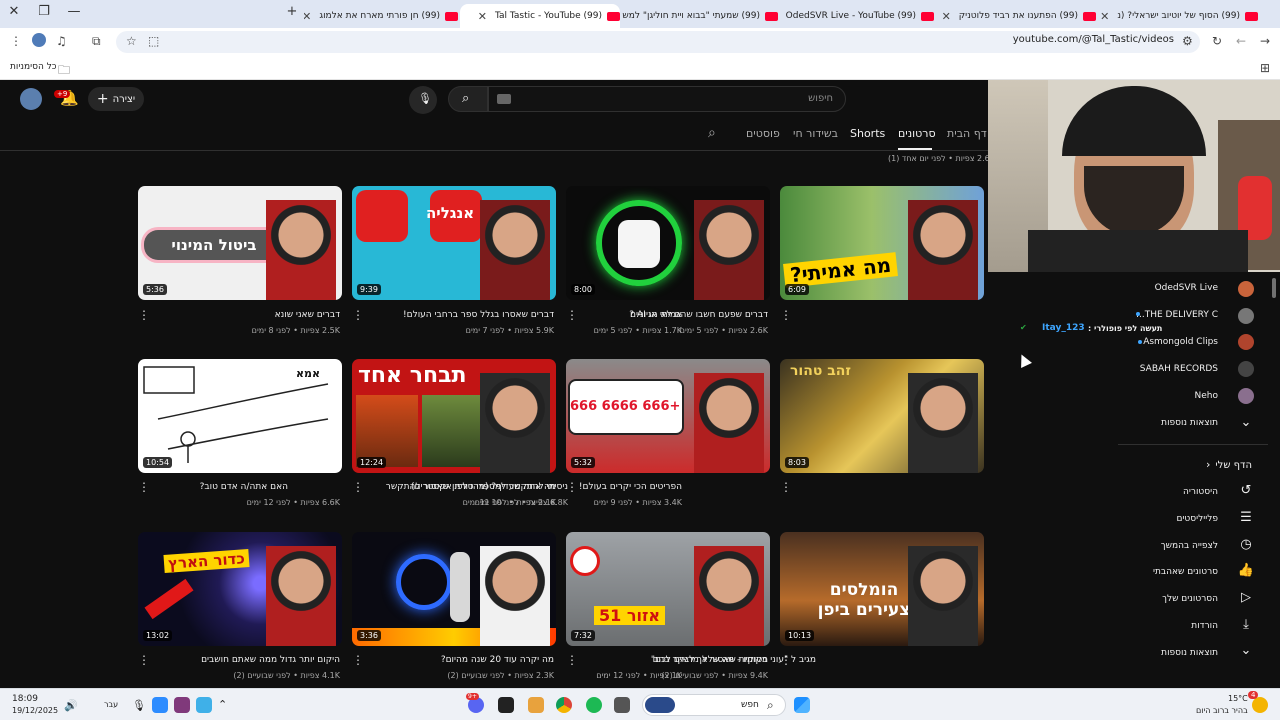  What do you see at coordinates (763, 133) in the screenshot?
I see `tab-posts: פוסטים` at bounding box center [763, 133].